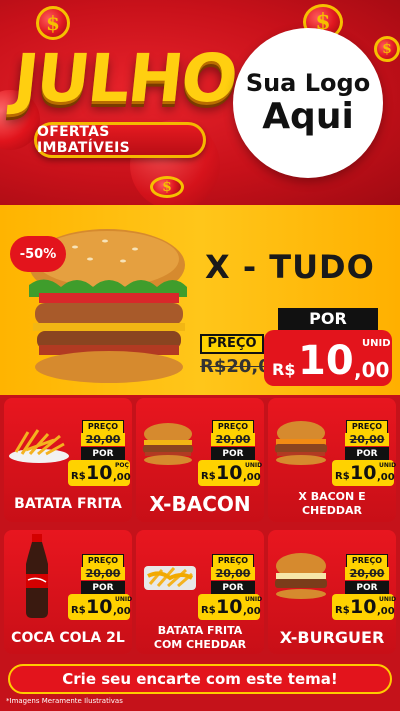 The image size is (400, 711). What do you see at coordinates (37, 576) in the screenshot?
I see `soda-bottle-image` at bounding box center [37, 576].